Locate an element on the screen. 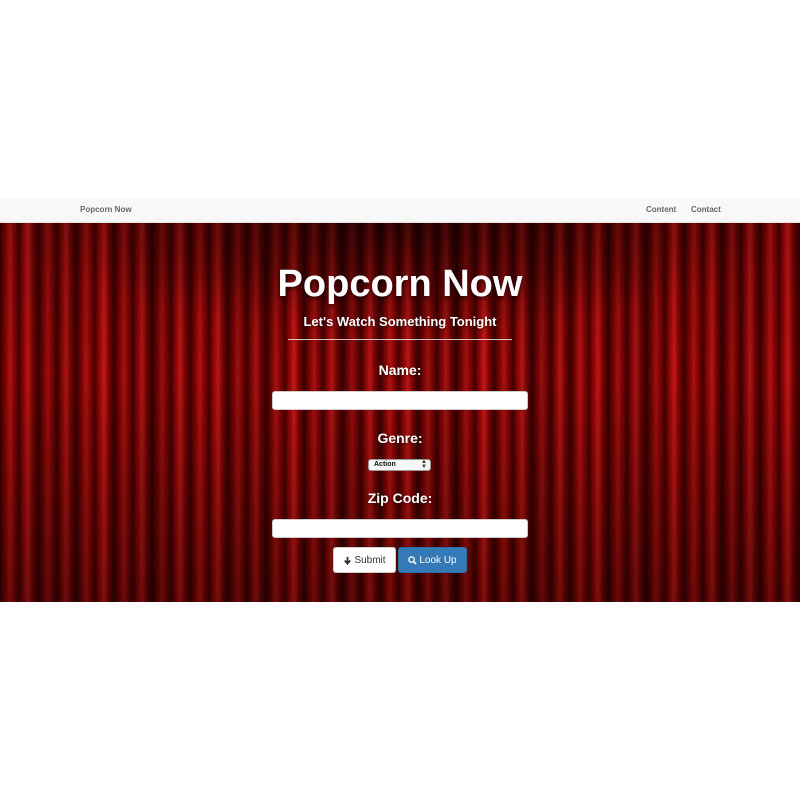  arrow-down-icon is located at coordinates (347, 560).